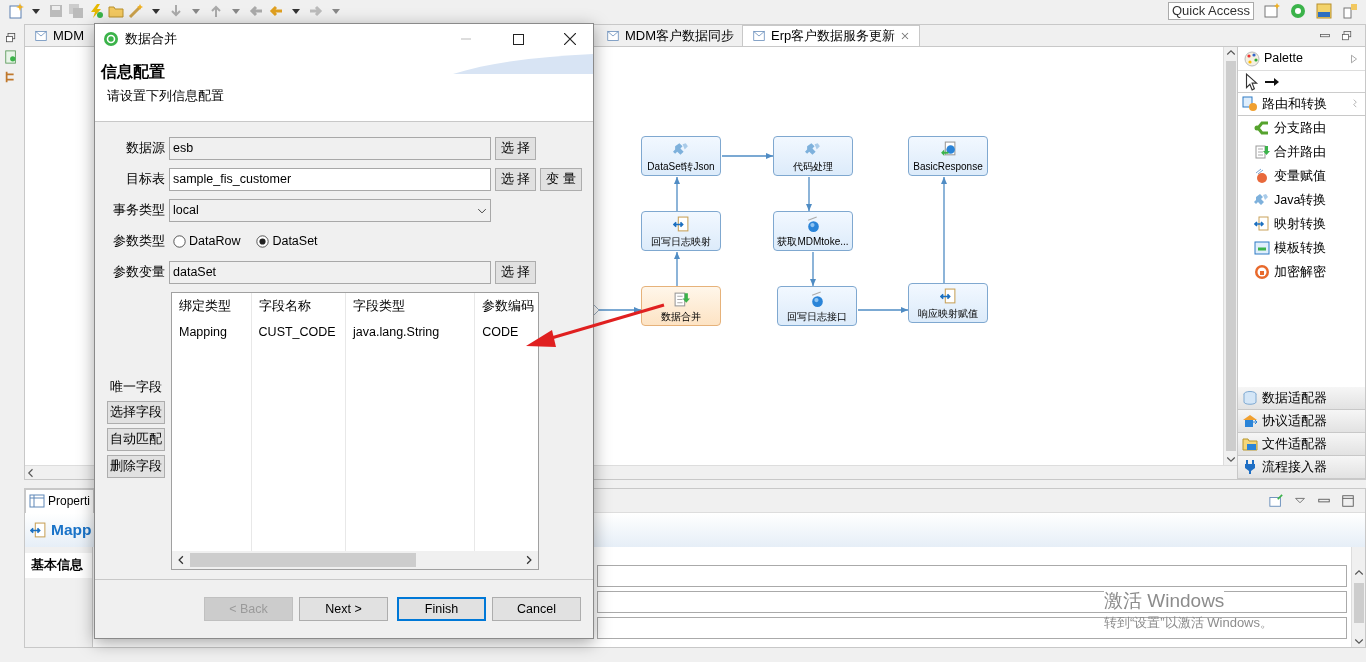 The width and height of the screenshot is (1366, 662). What do you see at coordinates (466, 39) in the screenshot?
I see `minimize-icon` at bounding box center [466, 39].